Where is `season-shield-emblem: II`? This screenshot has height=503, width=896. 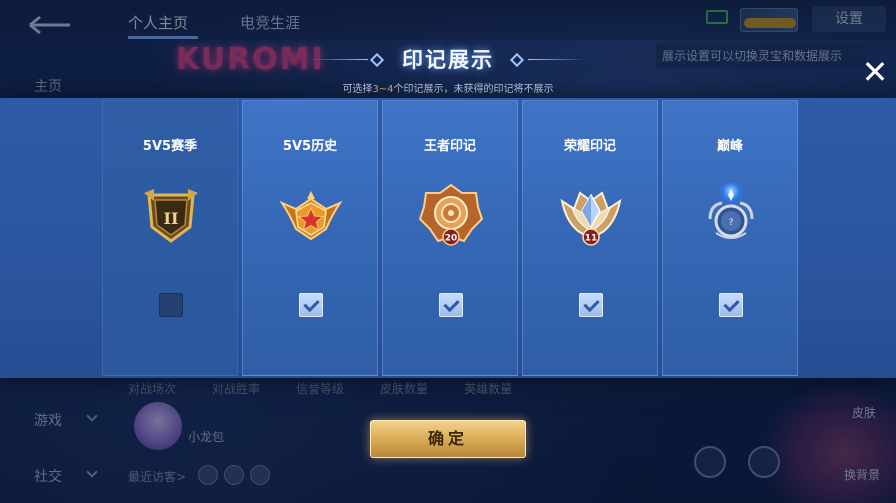
season-shield-emblem: II is located at coordinates (171, 216).